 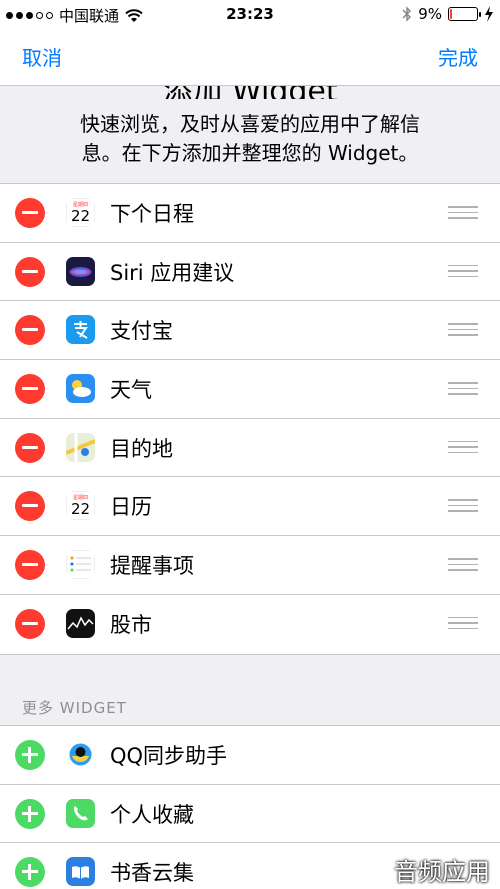 I want to click on nav-divider, so click(x=250, y=85).